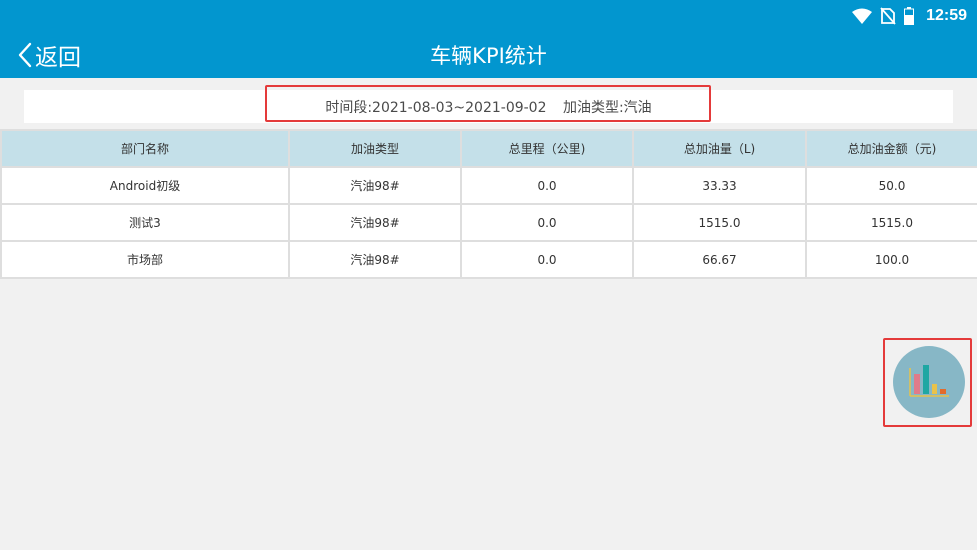 This screenshot has width=977, height=550. Describe the element at coordinates (946, 15) in the screenshot. I see `status-time: 12:59` at that location.